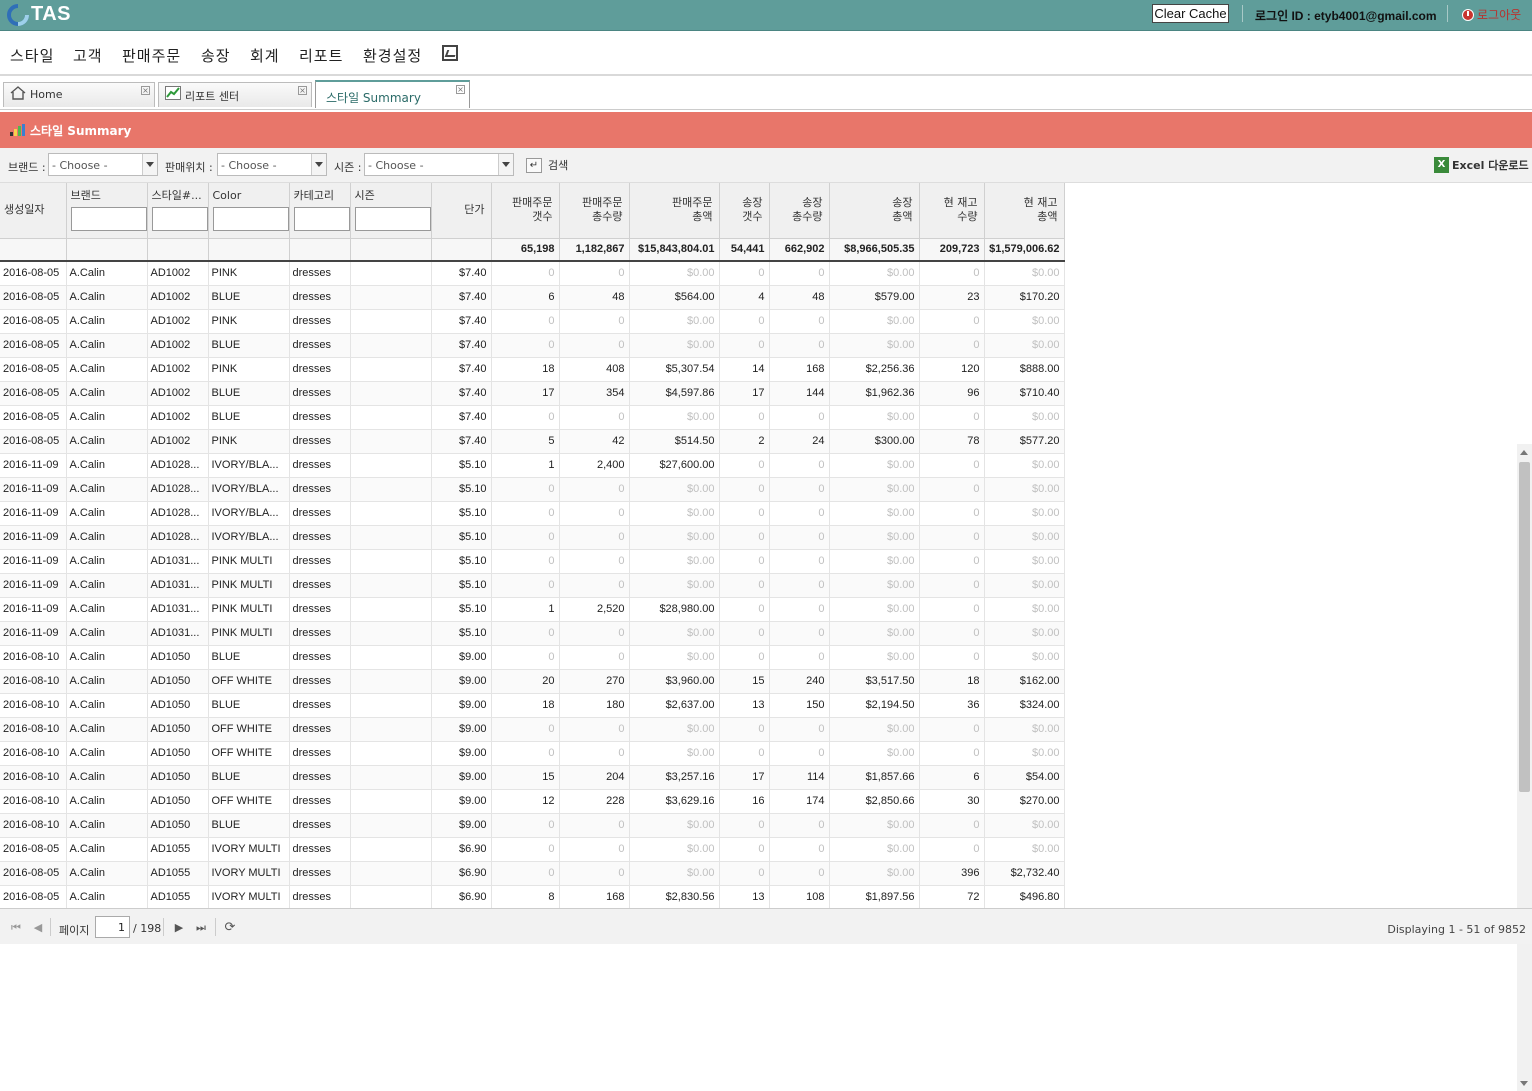 The image size is (1532, 1091). What do you see at coordinates (461, 537) in the screenshot?
I see `cell-price: $5.10` at bounding box center [461, 537].